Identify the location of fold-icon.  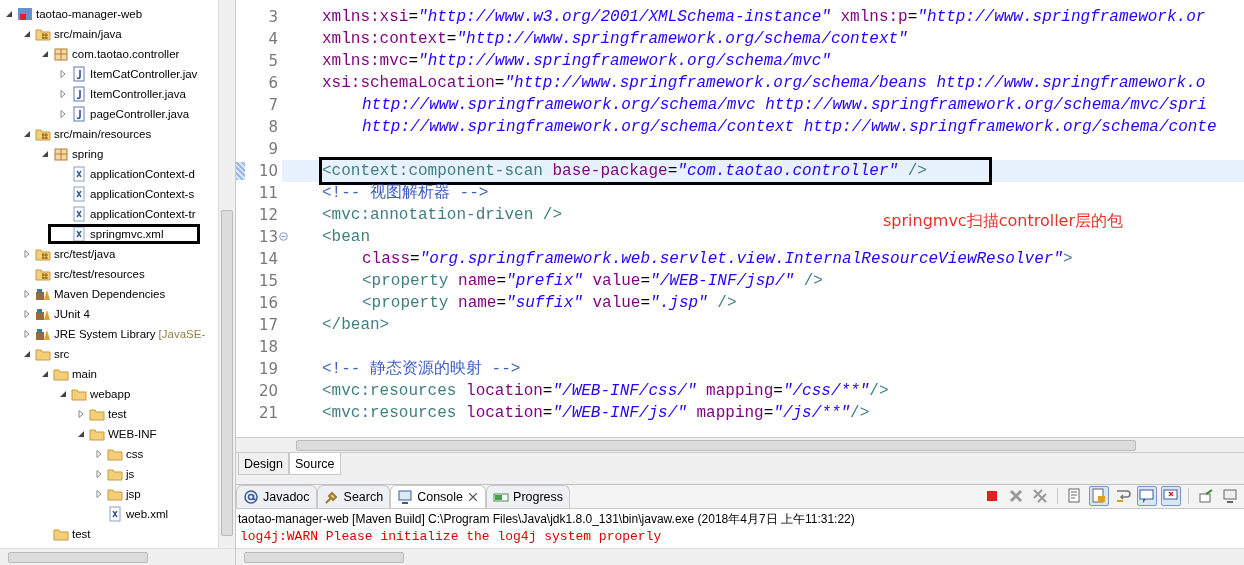
(283, 236).